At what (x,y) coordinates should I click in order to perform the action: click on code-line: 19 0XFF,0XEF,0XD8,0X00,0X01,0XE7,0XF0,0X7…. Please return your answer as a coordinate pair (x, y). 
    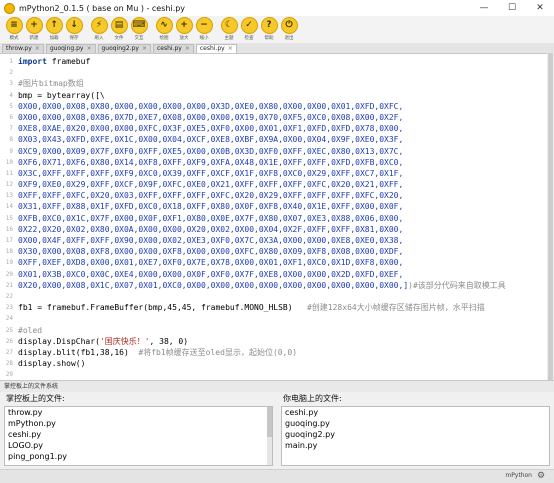
    Looking at the image, I should click on (276, 262).